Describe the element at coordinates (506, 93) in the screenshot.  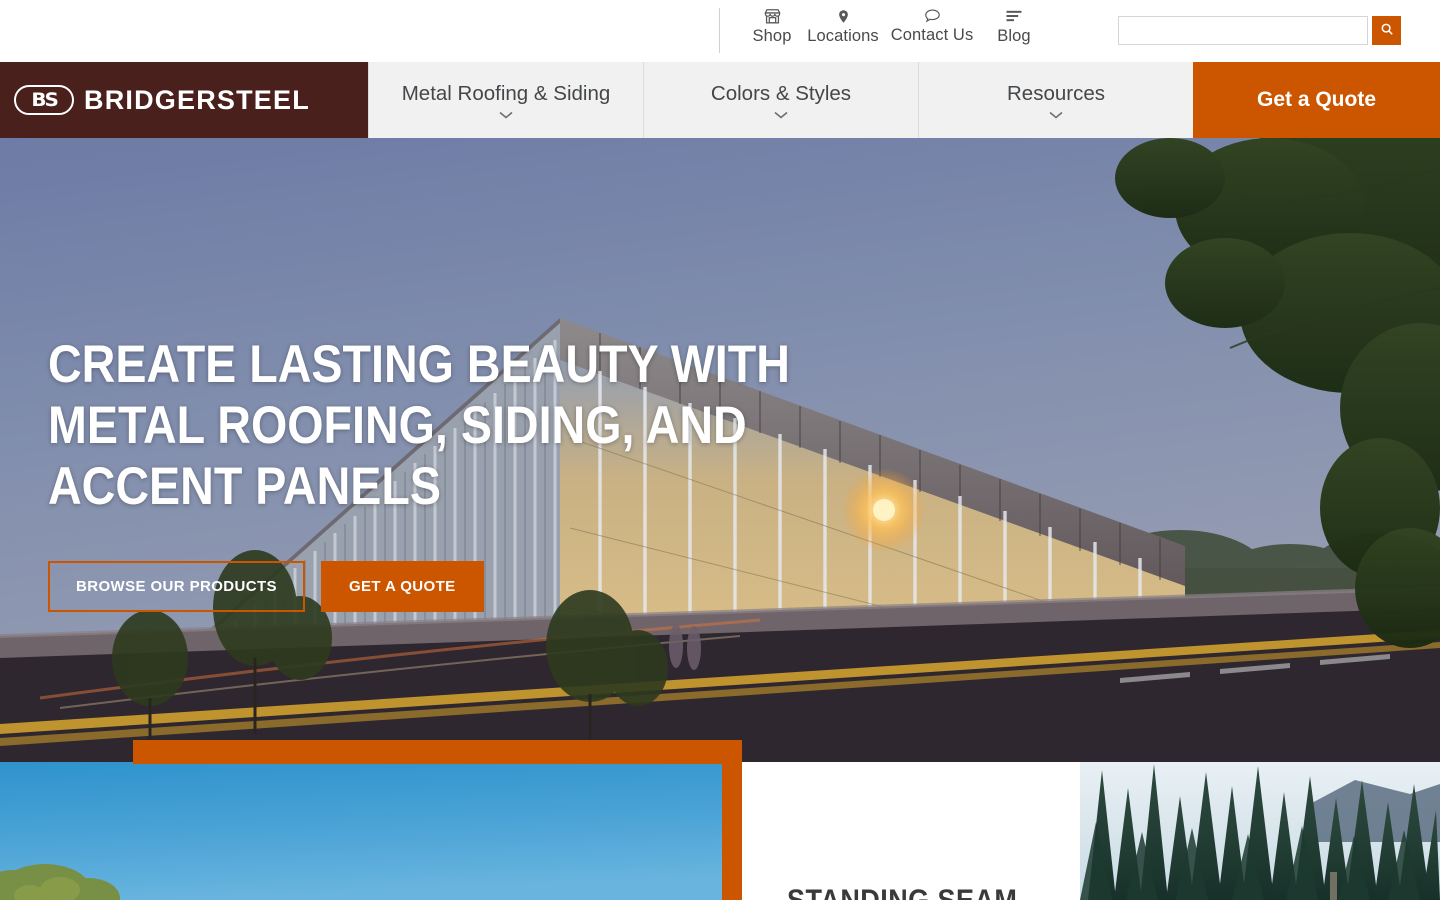
I see `nav-item-label: Metal Roofing & Siding` at that location.